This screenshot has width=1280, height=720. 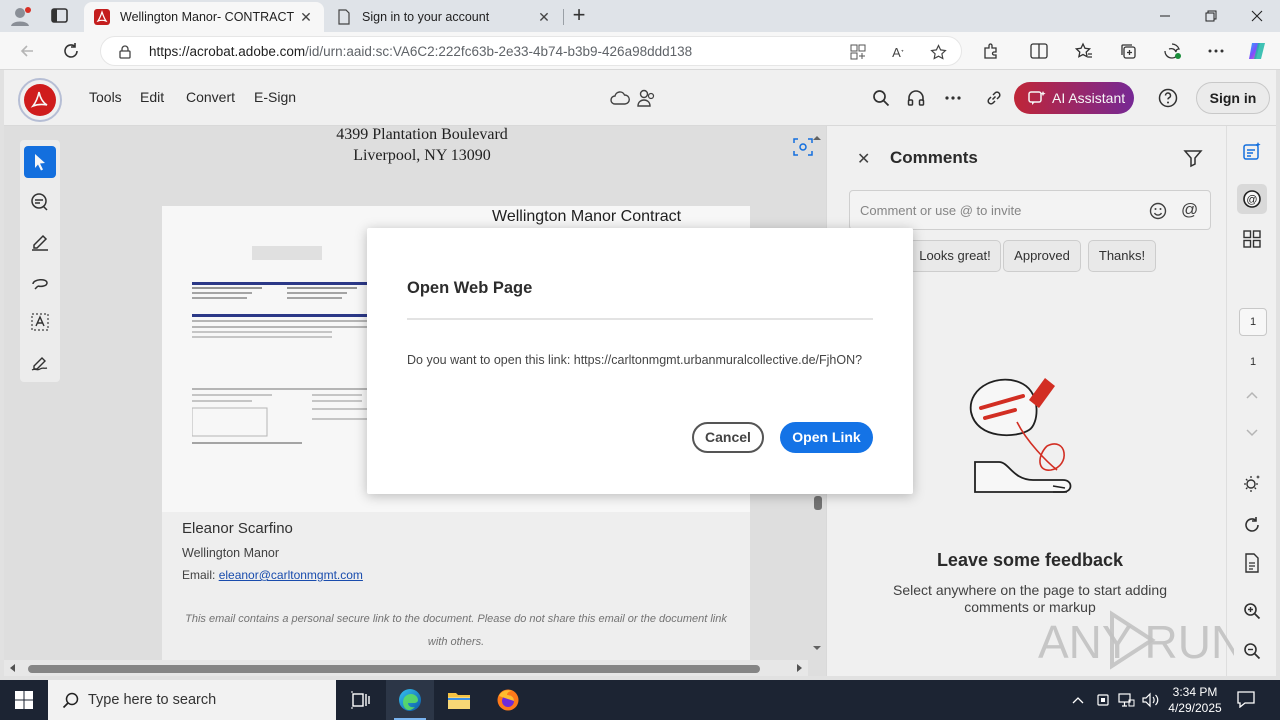 I want to click on taskbar-search-box: Type here to search, so click(x=192, y=700).